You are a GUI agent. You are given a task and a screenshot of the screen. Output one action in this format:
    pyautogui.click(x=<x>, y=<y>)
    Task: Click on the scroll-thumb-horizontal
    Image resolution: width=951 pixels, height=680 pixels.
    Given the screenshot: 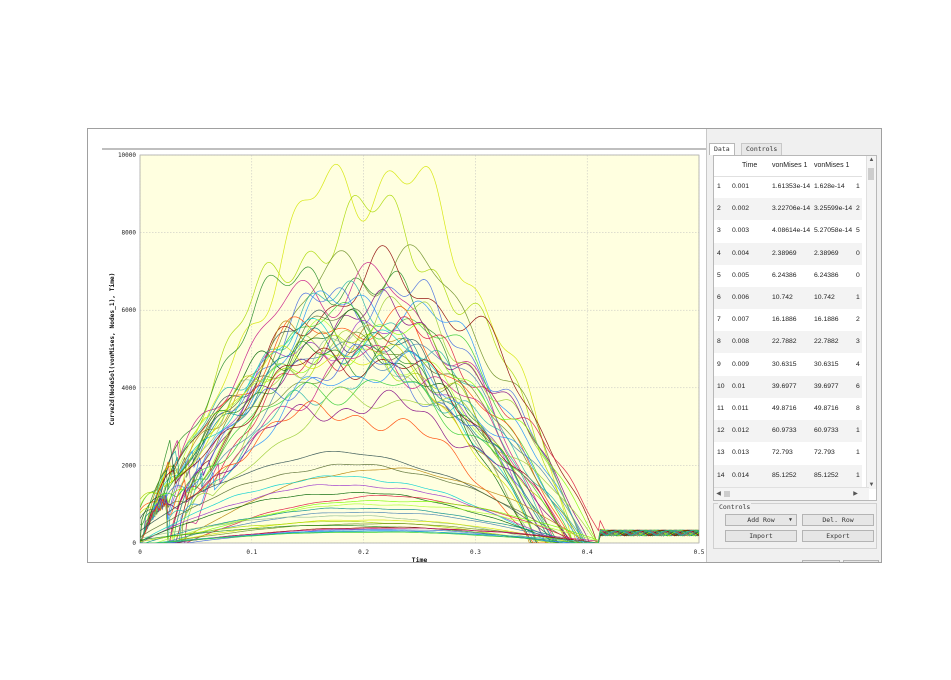 What is the action you would take?
    pyautogui.click(x=727, y=494)
    